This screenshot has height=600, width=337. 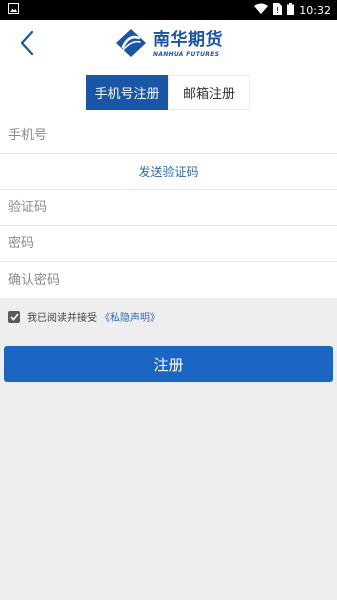 What do you see at coordinates (186, 54) in the screenshot?
I see `logo-subtitle: NANHUA FUTURES` at bounding box center [186, 54].